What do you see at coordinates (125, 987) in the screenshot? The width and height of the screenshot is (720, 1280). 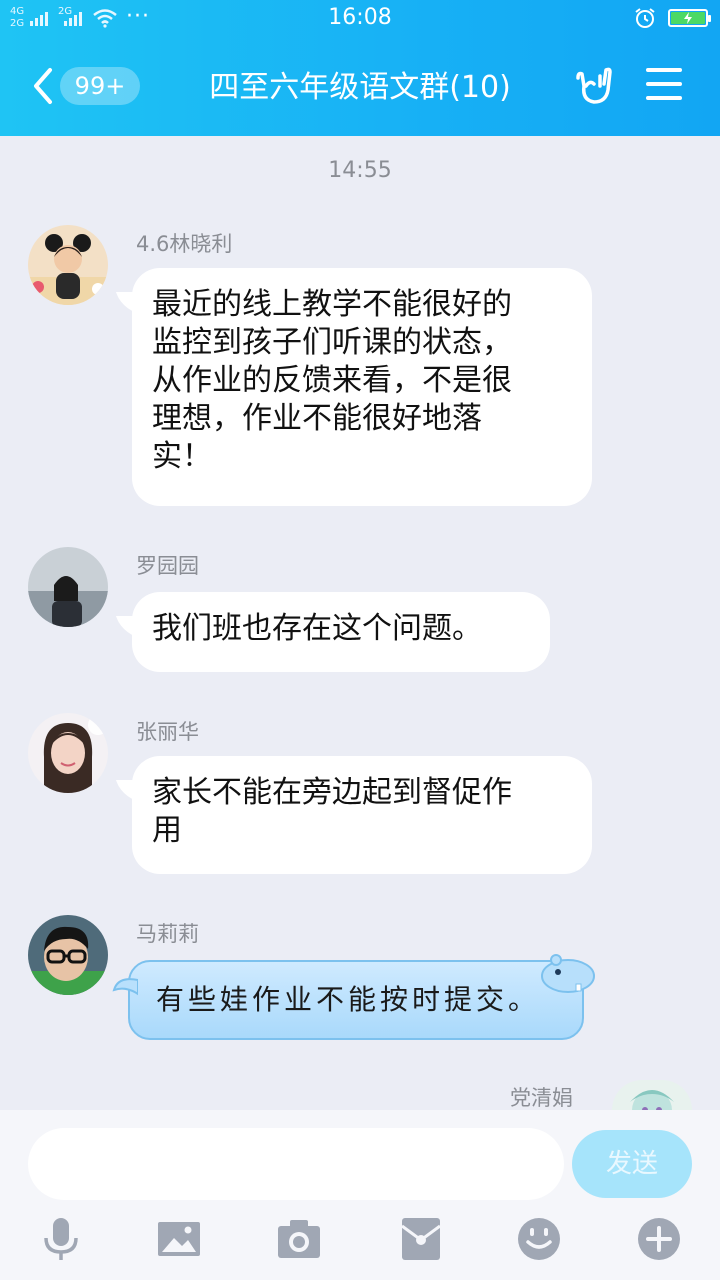 I see `bubble-tail-decoration` at bounding box center [125, 987].